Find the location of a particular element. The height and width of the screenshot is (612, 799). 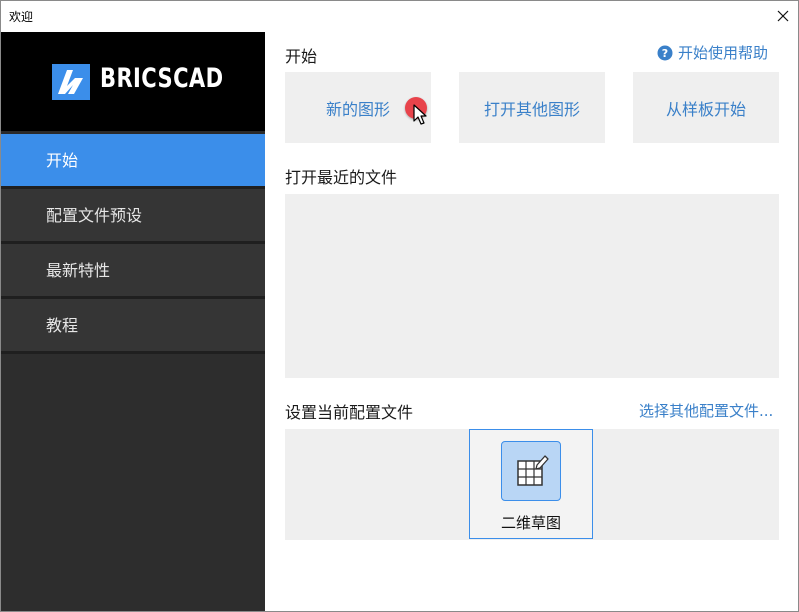

help-icon: ? is located at coordinates (665, 52).